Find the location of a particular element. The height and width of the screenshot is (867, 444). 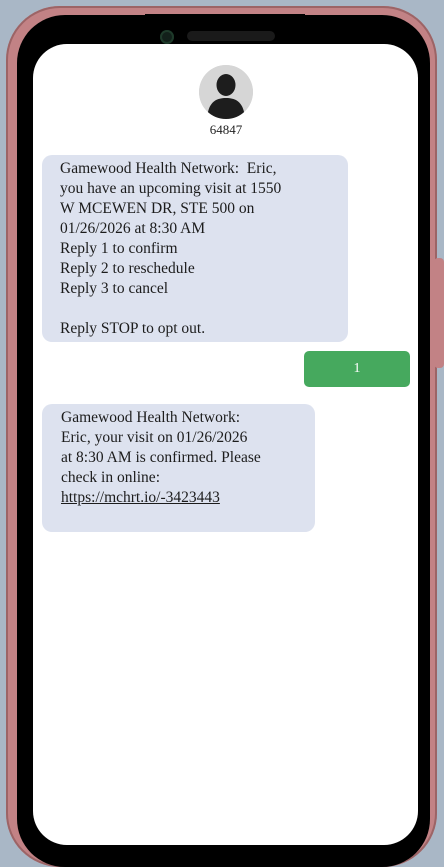

message-line: check in online: is located at coordinates (110, 477).